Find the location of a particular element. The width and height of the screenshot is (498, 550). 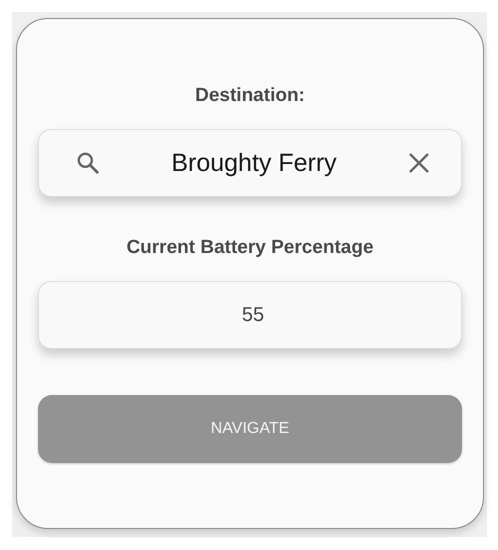

battery-label: Current Battery Percentage is located at coordinates (250, 248).